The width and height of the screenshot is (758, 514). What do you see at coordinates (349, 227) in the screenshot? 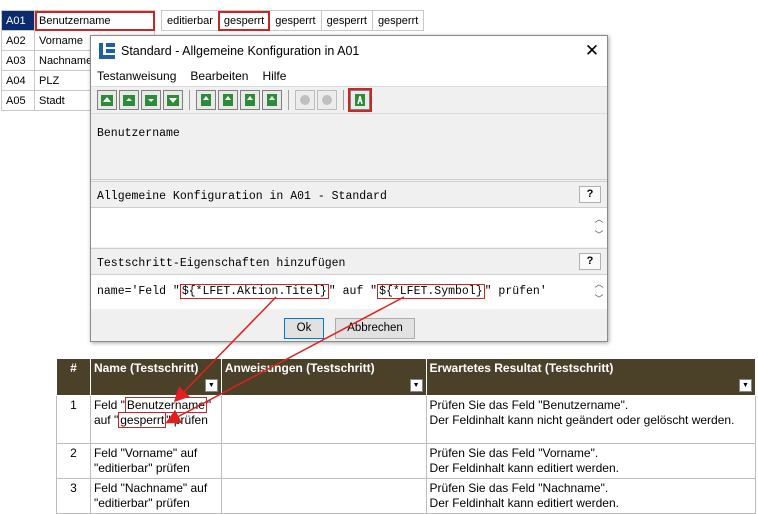
I see `config-text-area: ︿ ﹀` at bounding box center [349, 227].